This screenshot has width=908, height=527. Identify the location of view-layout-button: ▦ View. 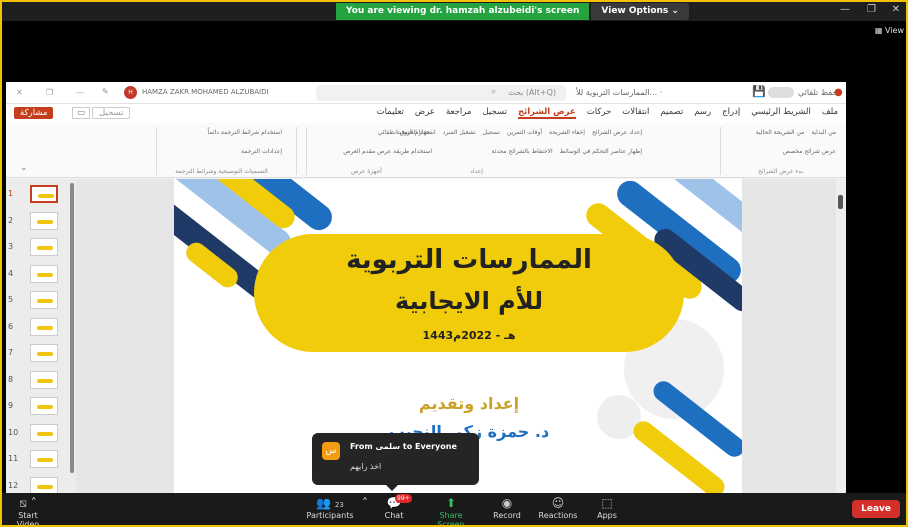
(889, 30).